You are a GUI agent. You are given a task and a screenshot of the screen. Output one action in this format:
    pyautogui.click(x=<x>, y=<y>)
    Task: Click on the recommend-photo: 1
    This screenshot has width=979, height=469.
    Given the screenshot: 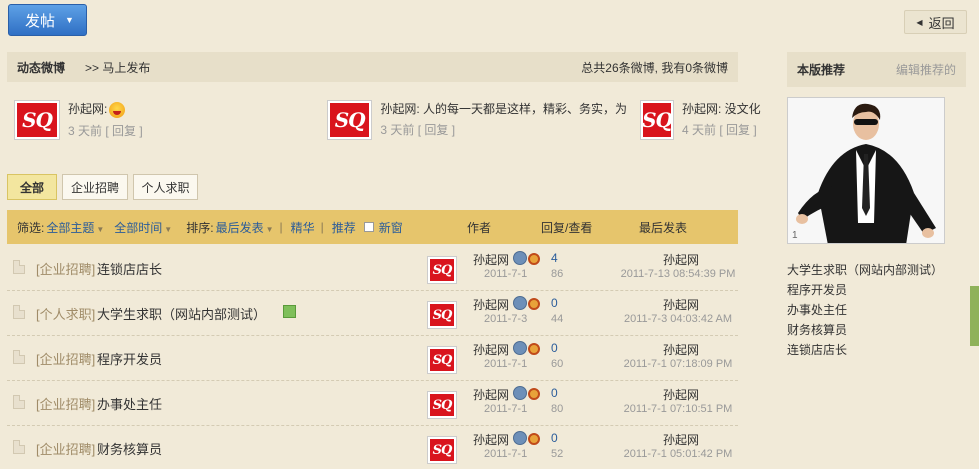 What is the action you would take?
    pyautogui.click(x=866, y=170)
    